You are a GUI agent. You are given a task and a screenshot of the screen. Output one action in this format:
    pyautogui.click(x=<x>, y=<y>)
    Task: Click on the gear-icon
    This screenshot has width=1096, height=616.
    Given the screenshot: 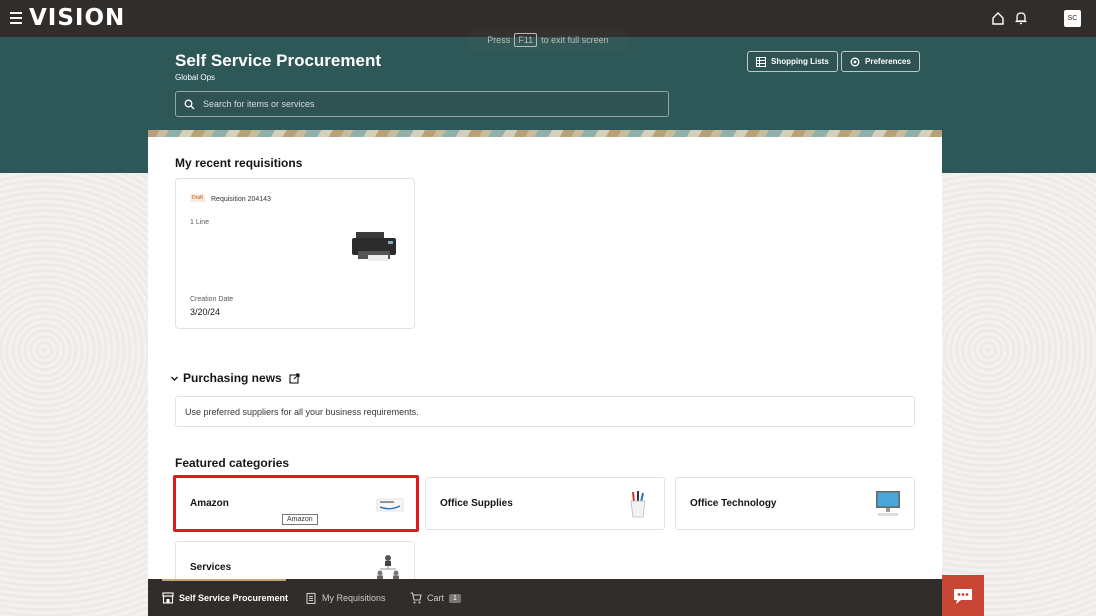 What is the action you would take?
    pyautogui.click(x=855, y=61)
    